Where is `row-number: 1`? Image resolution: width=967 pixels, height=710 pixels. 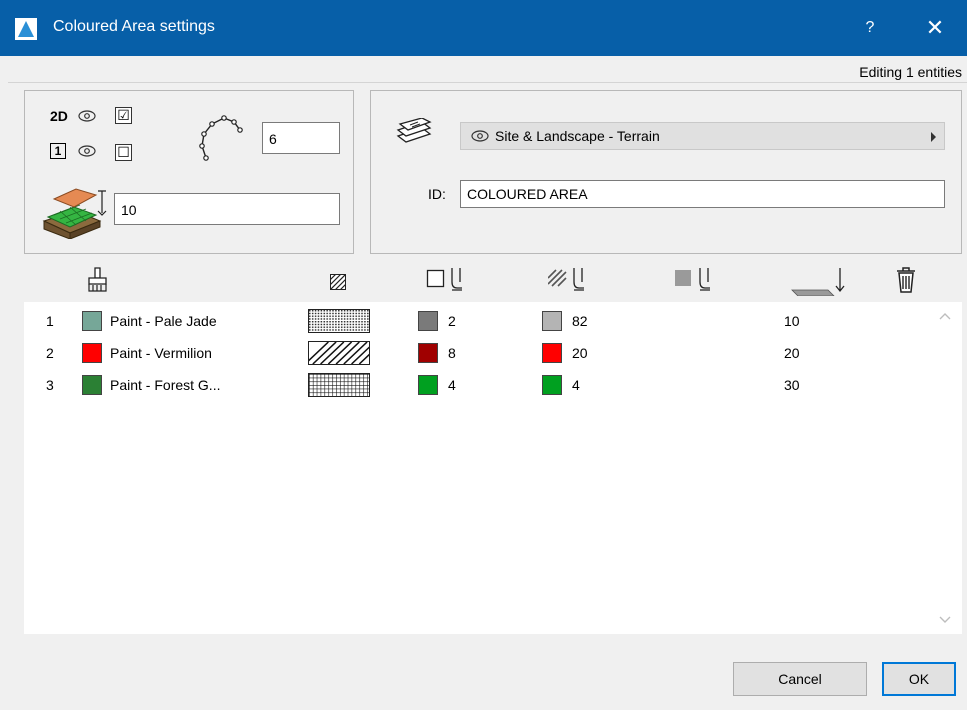
row-number: 1 is located at coordinates (50, 321).